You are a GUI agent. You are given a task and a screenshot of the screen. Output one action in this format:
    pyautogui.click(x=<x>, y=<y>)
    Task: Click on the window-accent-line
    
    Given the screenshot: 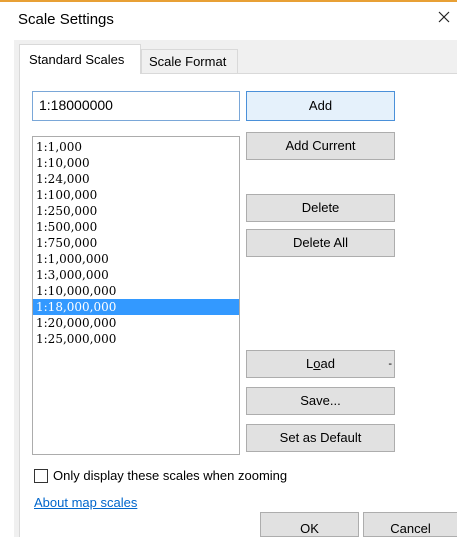 What is the action you would take?
    pyautogui.click(x=228, y=1)
    